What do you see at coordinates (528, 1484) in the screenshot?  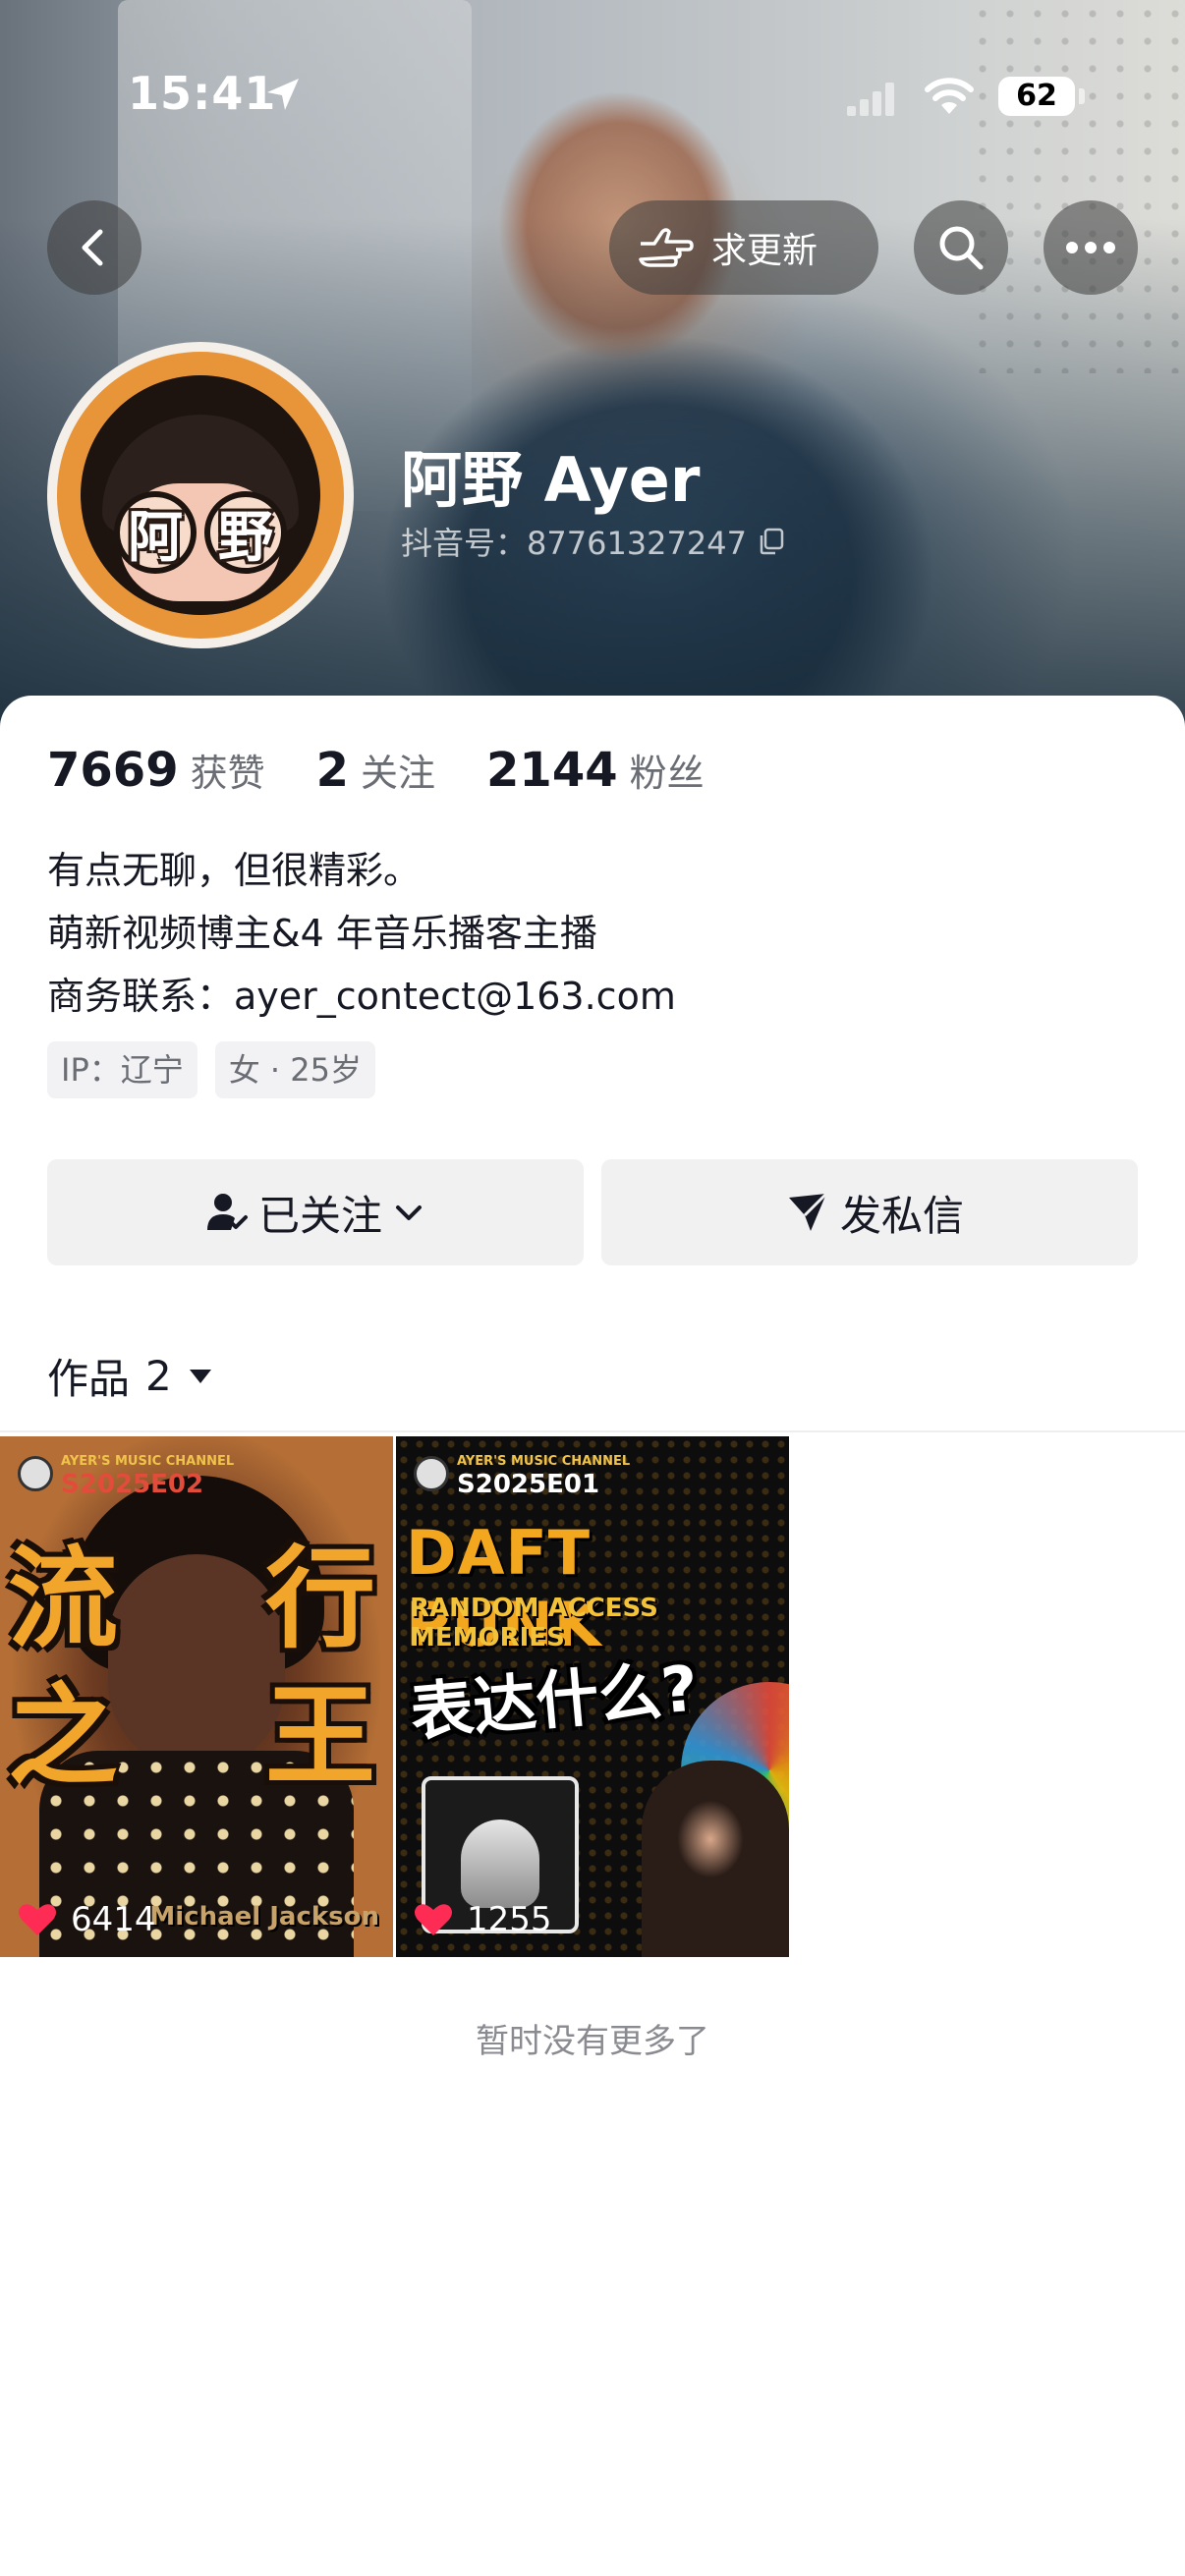 I see `episode-code: S2025E01` at bounding box center [528, 1484].